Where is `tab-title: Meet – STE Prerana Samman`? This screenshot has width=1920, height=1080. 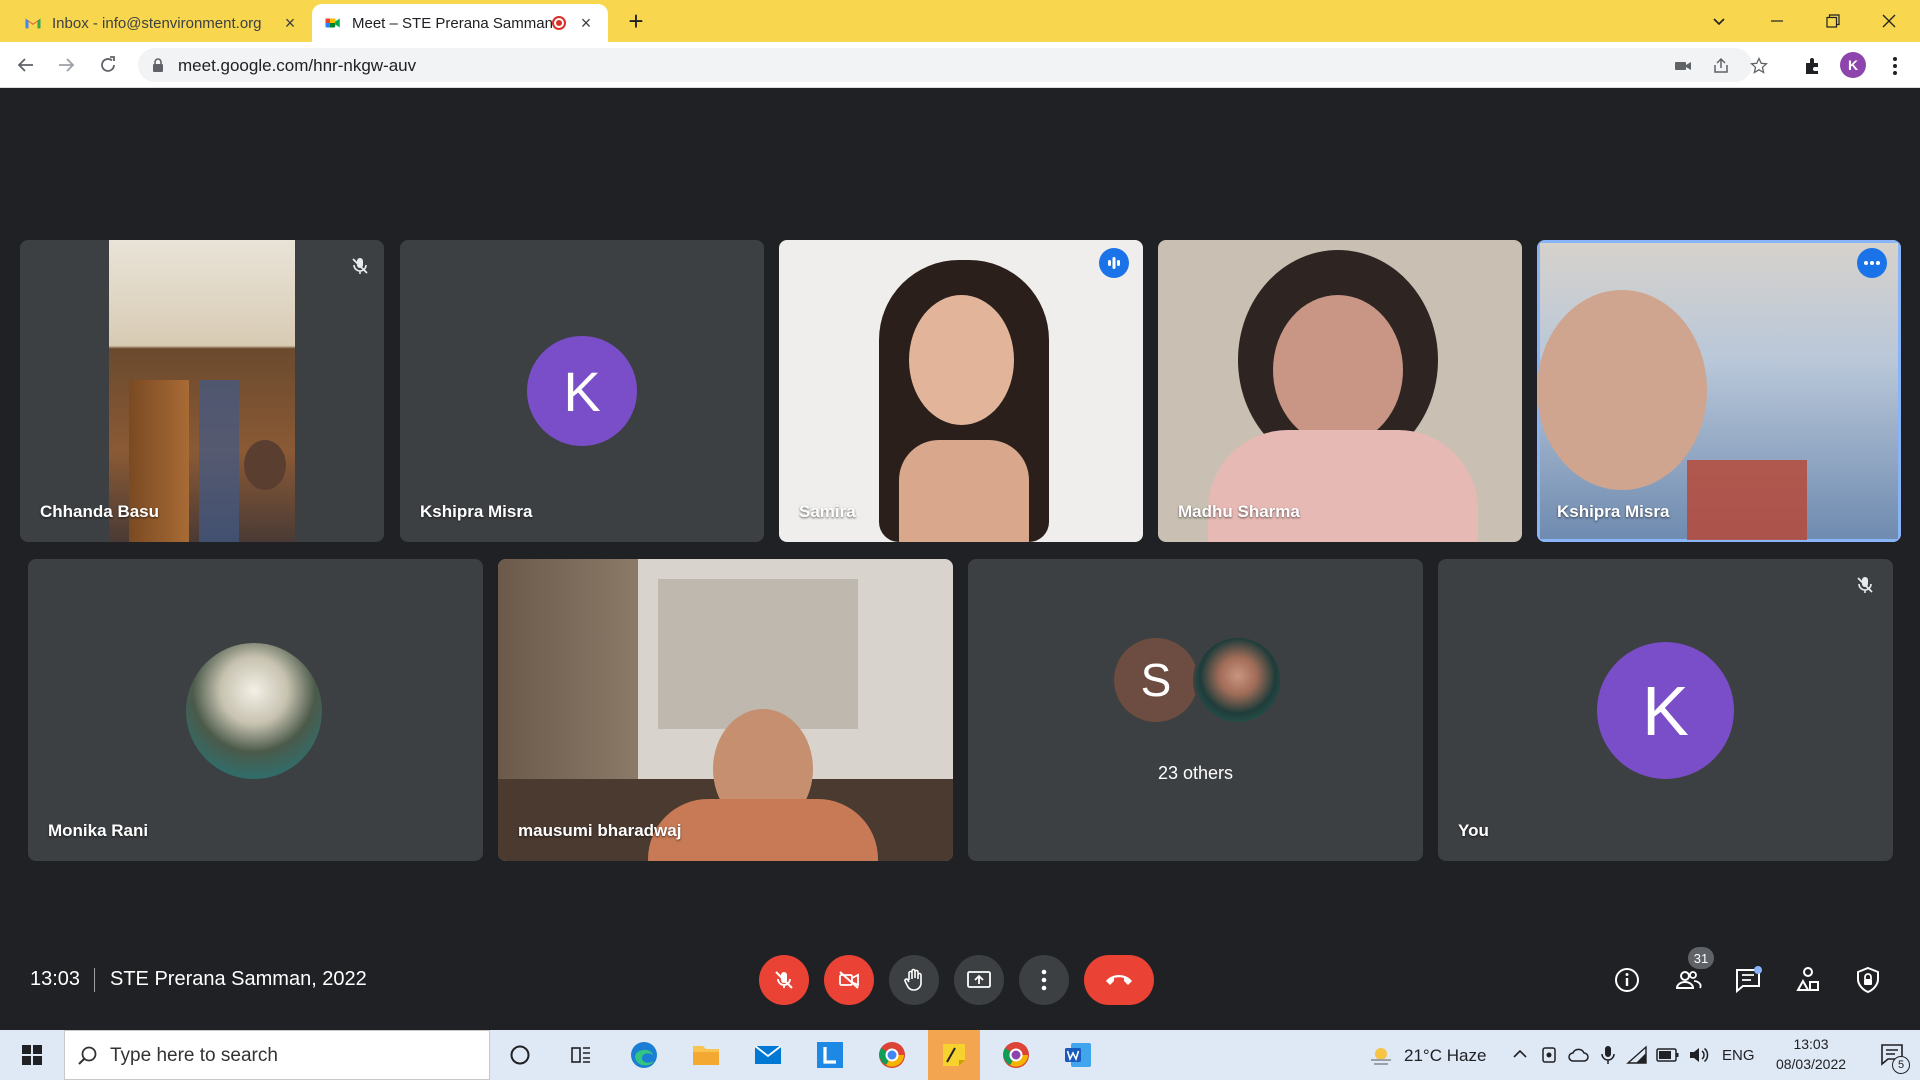
tab-title: Meet – STE Prerana Samman is located at coordinates (452, 23).